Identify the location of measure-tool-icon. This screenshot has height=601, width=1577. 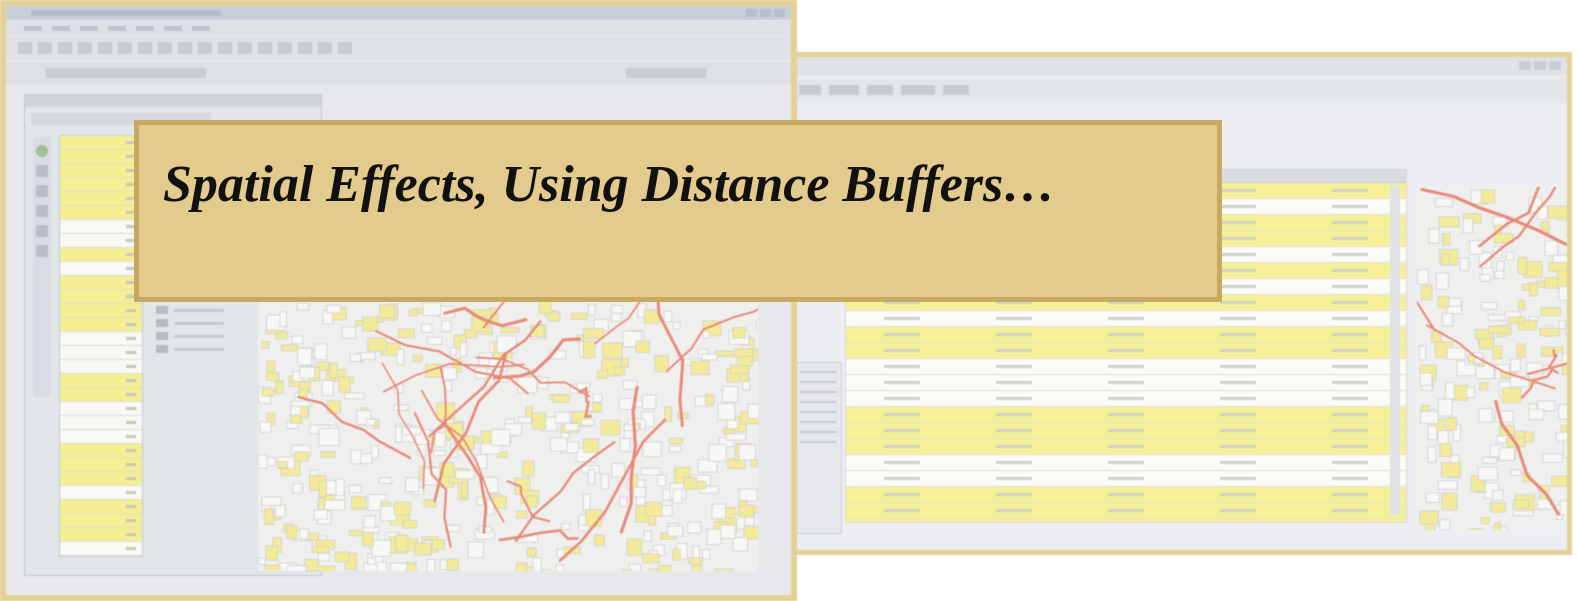
(42, 251).